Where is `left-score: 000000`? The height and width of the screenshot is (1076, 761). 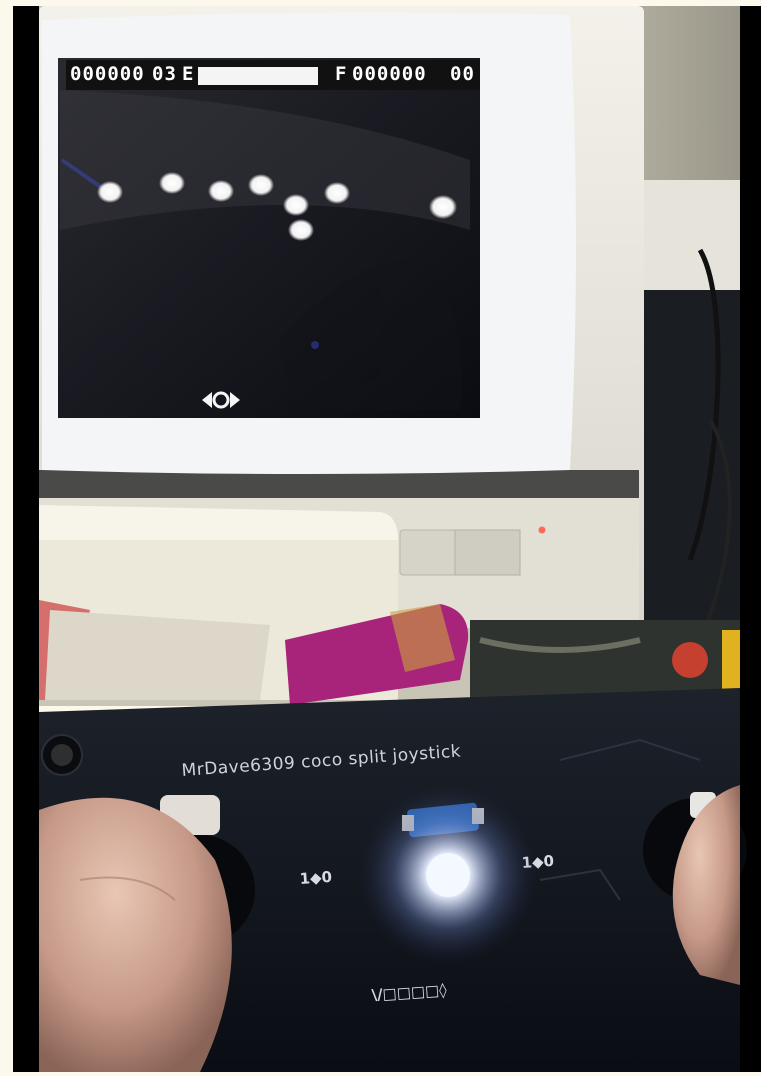 left-score: 000000 is located at coordinates (107, 74).